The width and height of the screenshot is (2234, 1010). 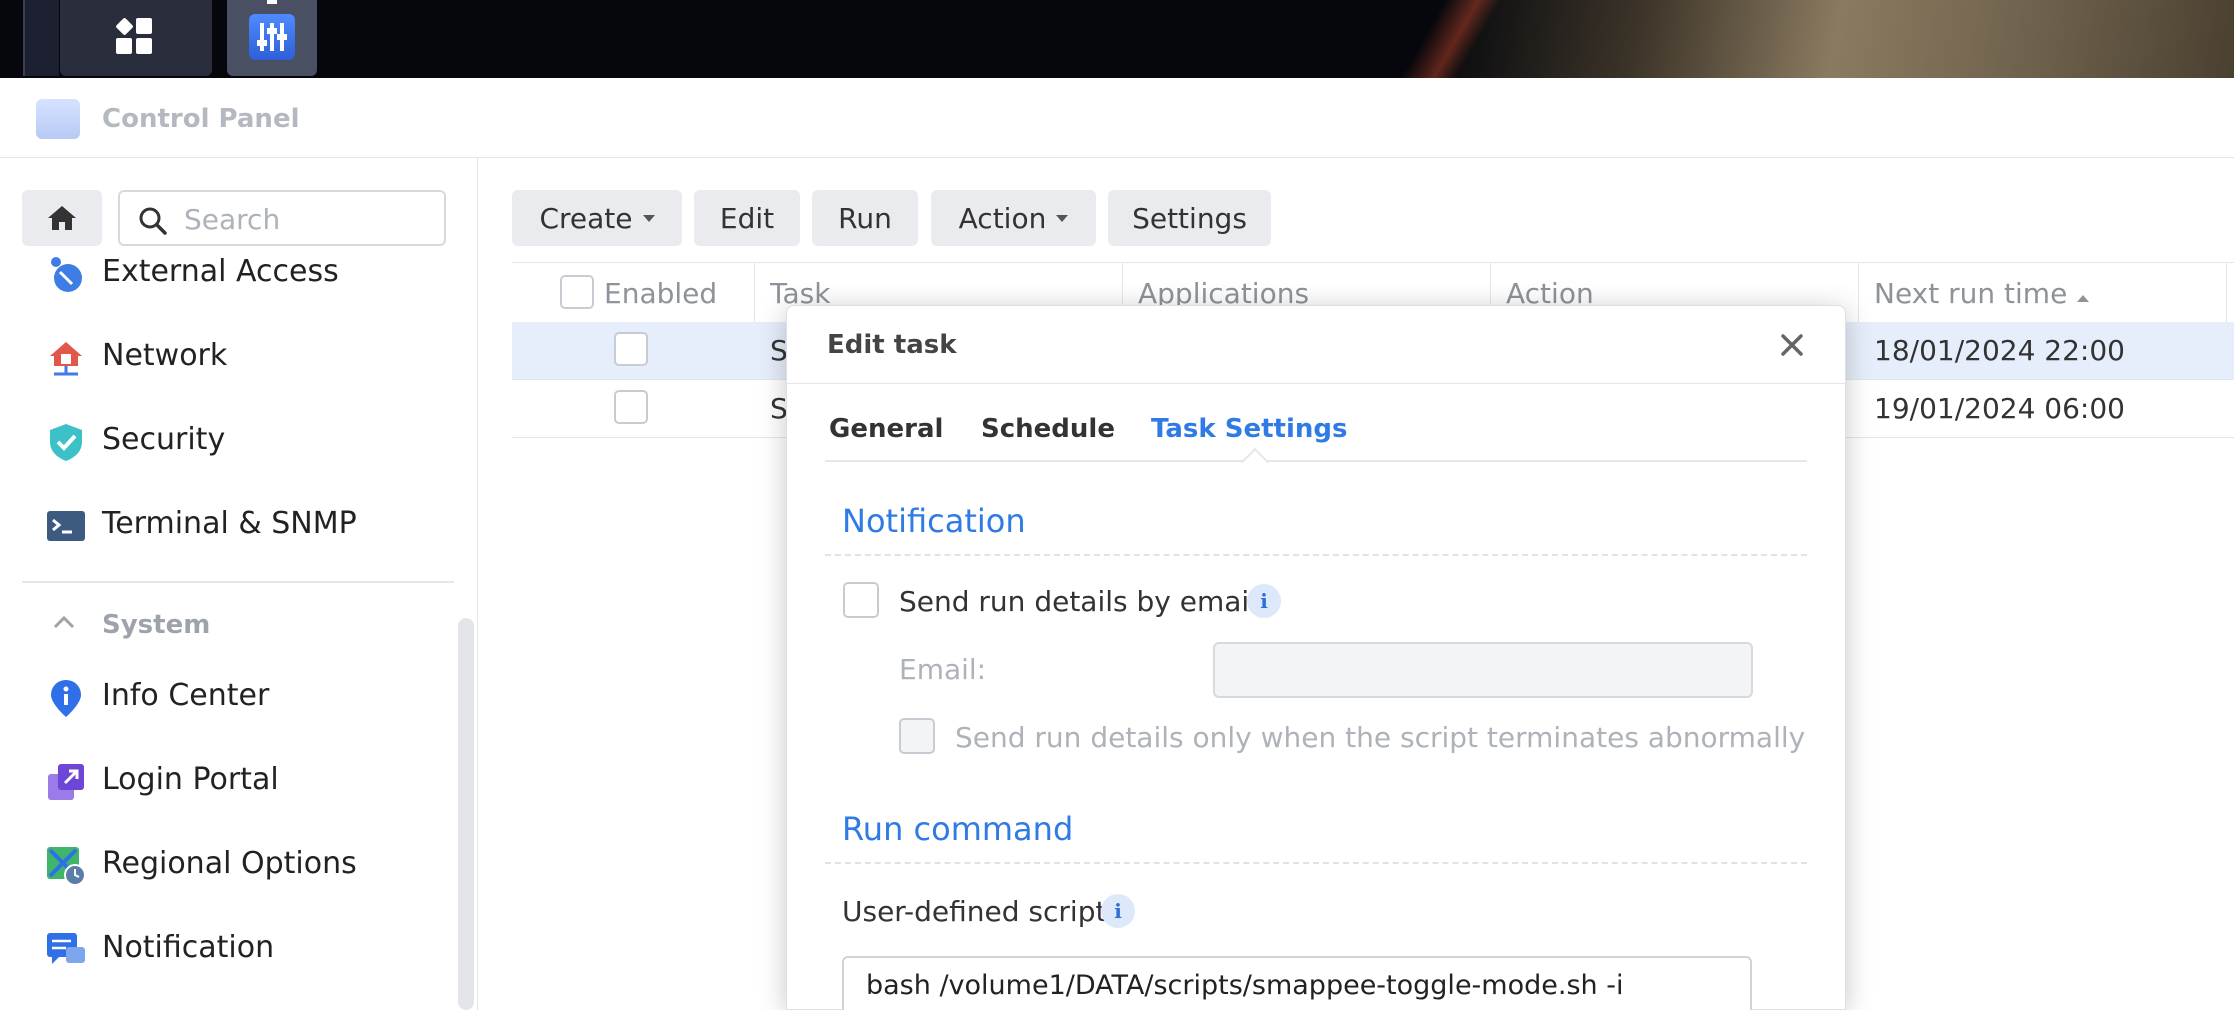 What do you see at coordinates (1002, 218) in the screenshot?
I see `action-button-label: Action` at bounding box center [1002, 218].